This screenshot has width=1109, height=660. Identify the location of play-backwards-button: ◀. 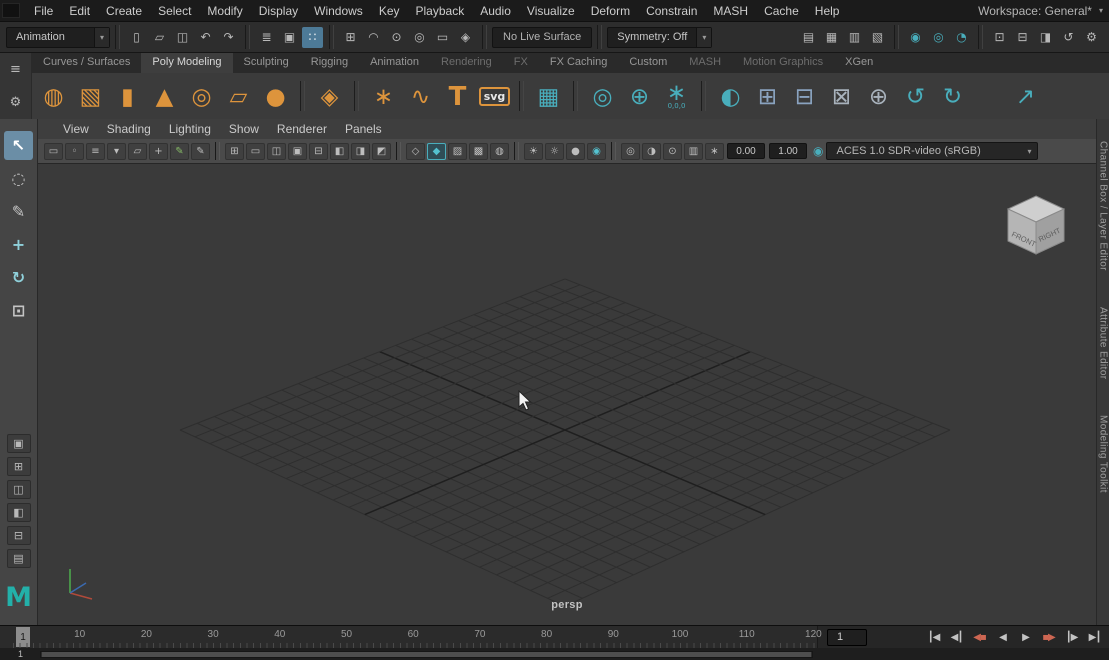
(1002, 637).